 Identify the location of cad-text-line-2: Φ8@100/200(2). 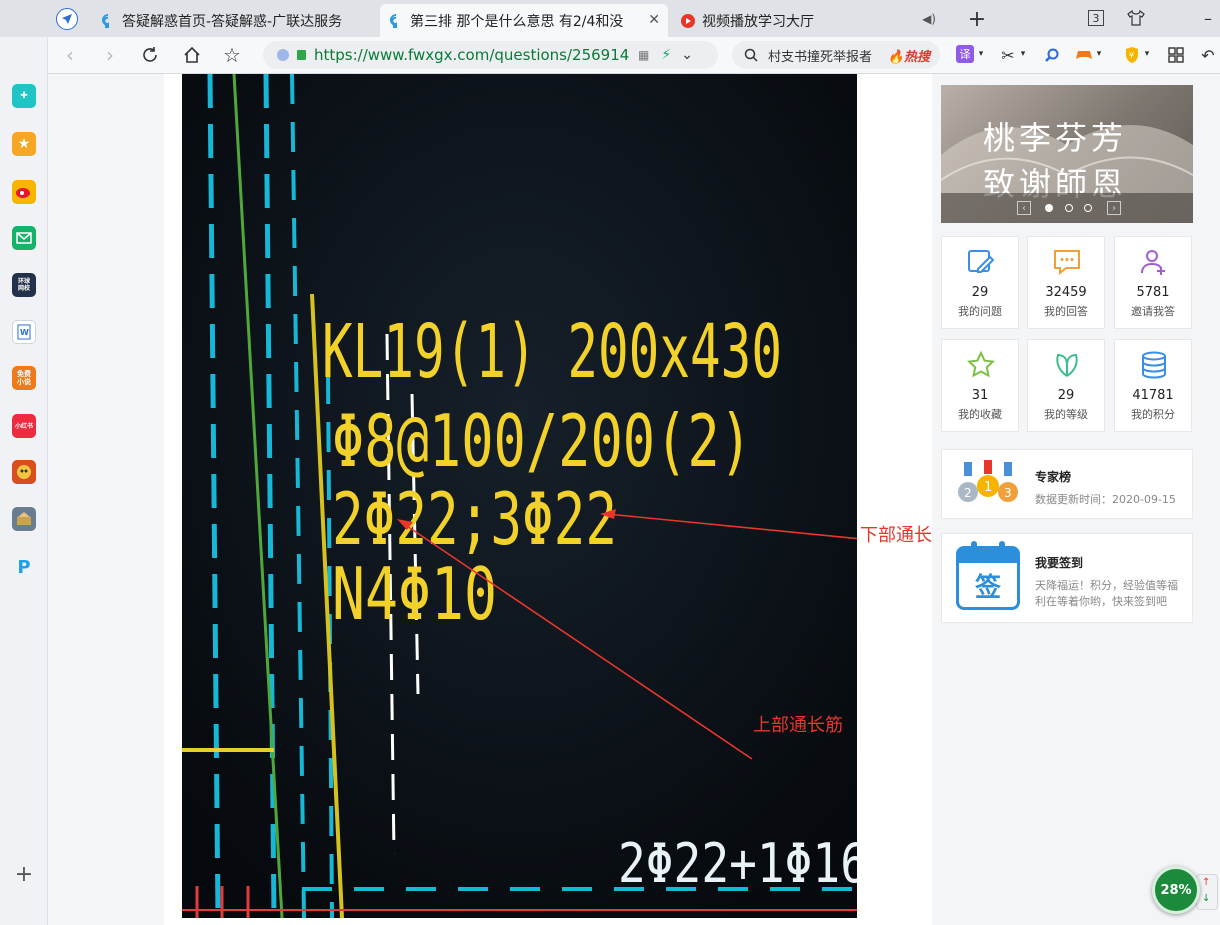
(542, 441).